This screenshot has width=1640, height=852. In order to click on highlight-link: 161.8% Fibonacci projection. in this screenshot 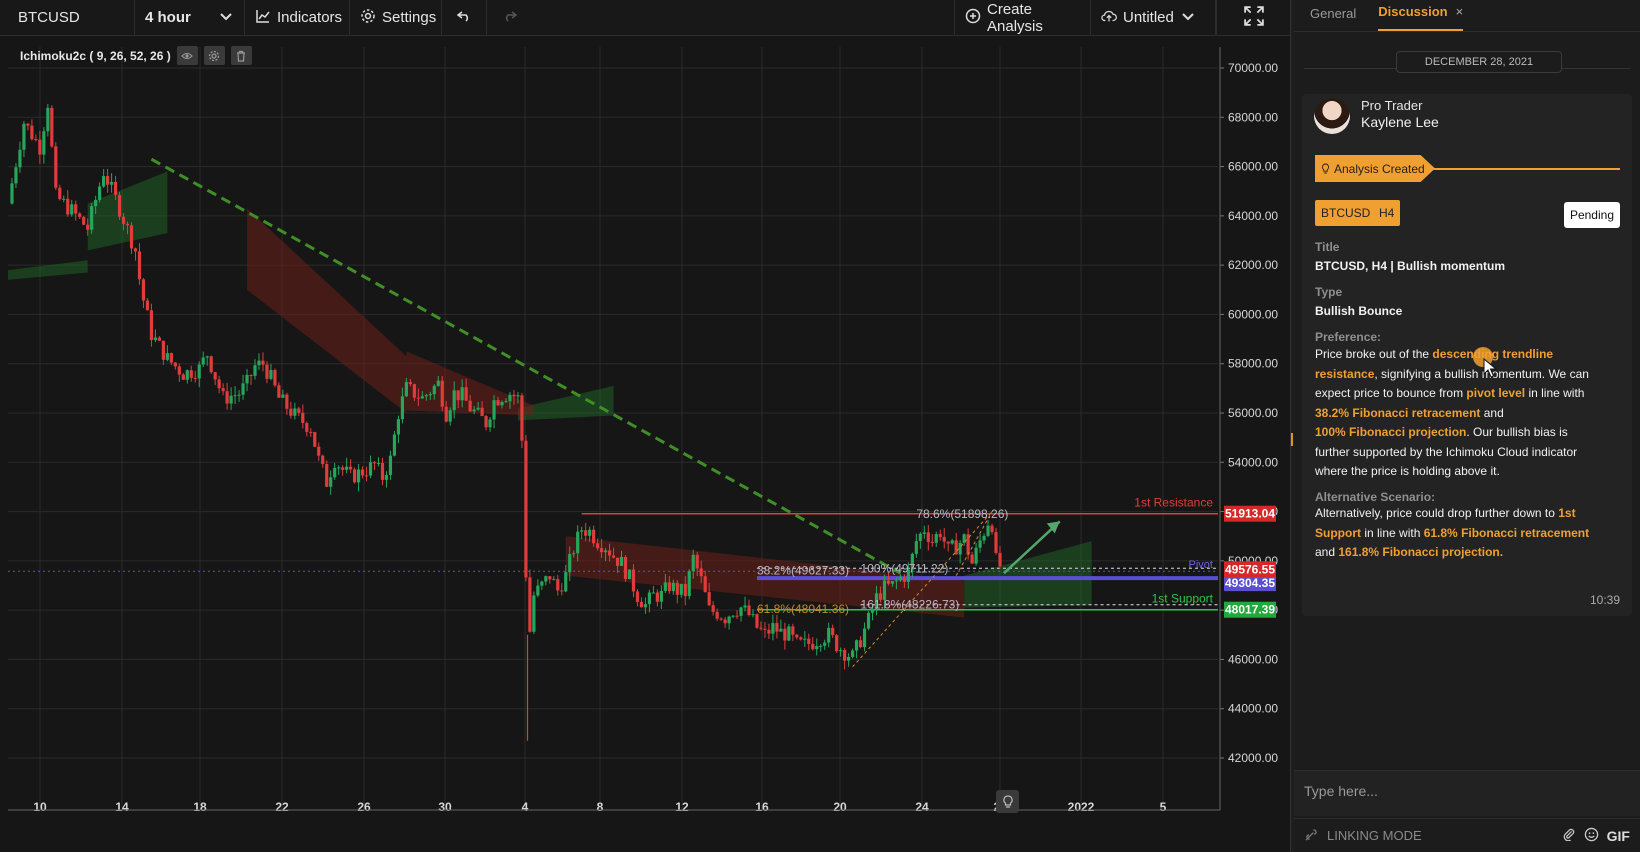, I will do `click(1420, 552)`.